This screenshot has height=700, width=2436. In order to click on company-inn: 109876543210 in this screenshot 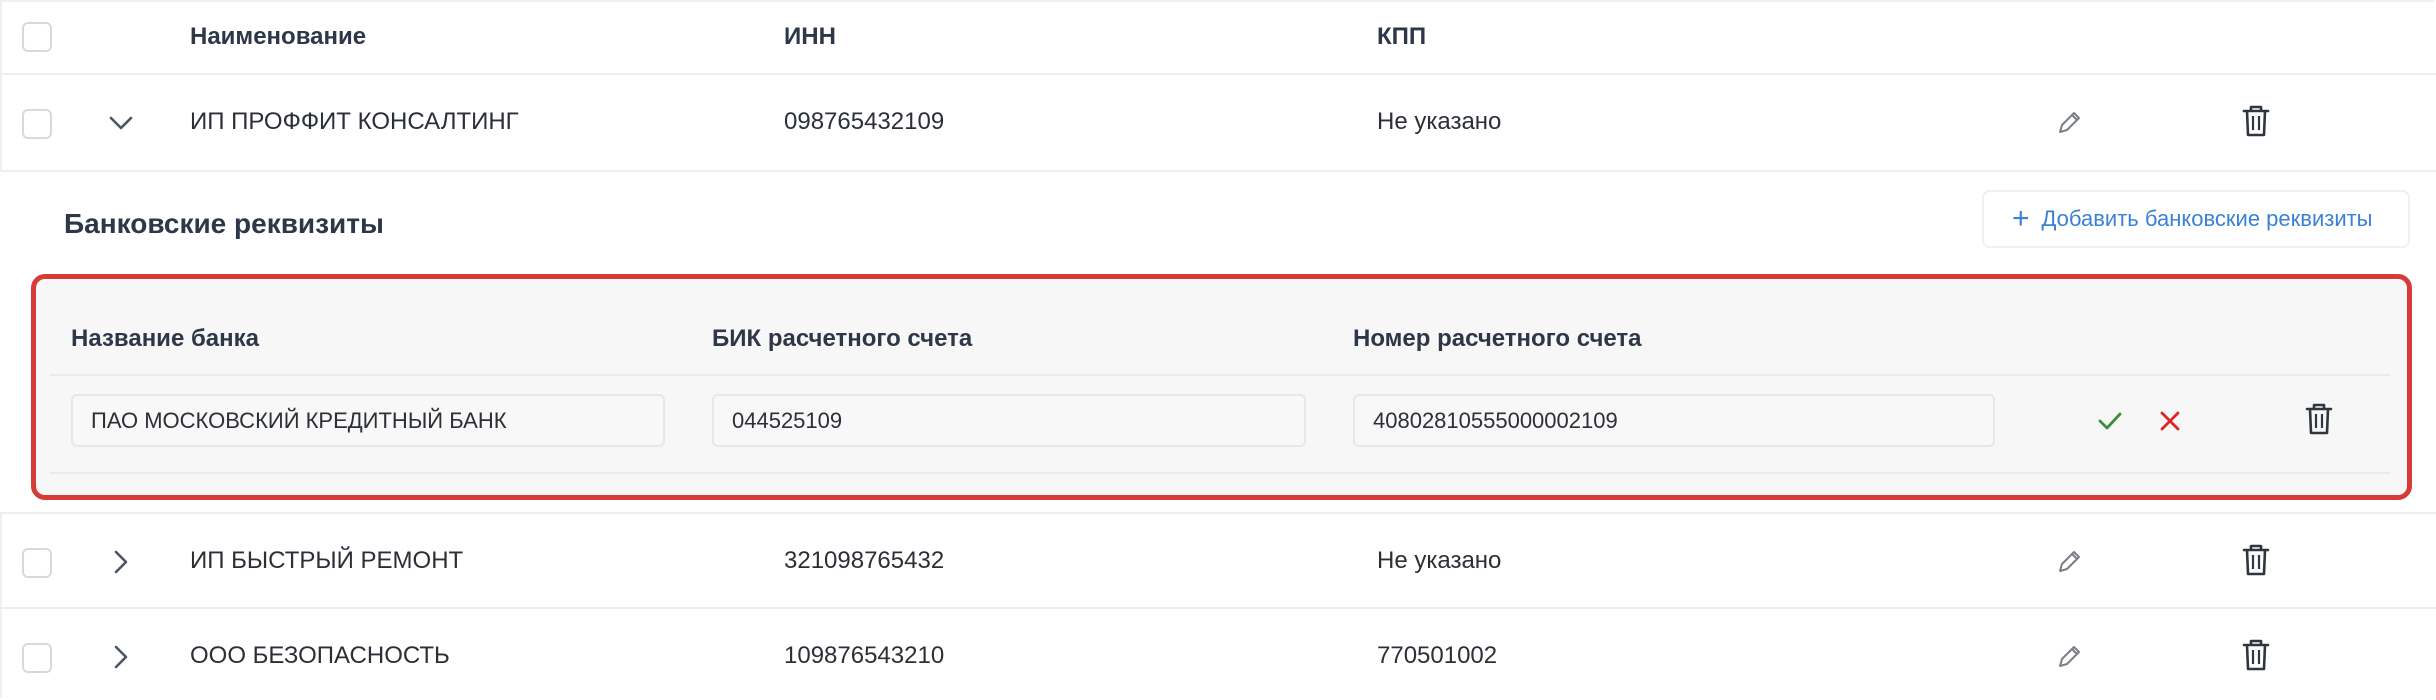, I will do `click(864, 655)`.